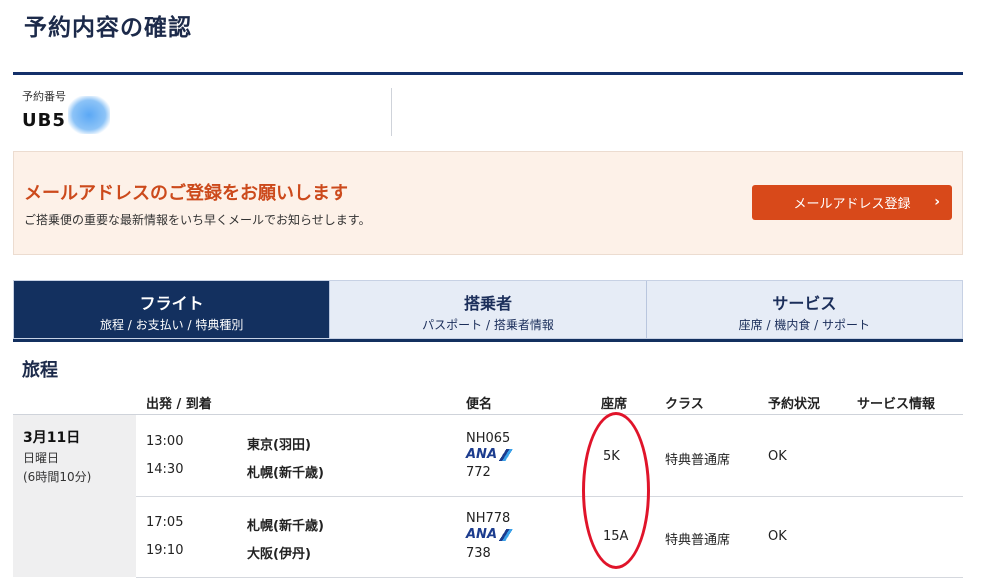 The image size is (985, 588). Describe the element at coordinates (549, 577) in the screenshot. I see `table-bottom-divider` at that location.